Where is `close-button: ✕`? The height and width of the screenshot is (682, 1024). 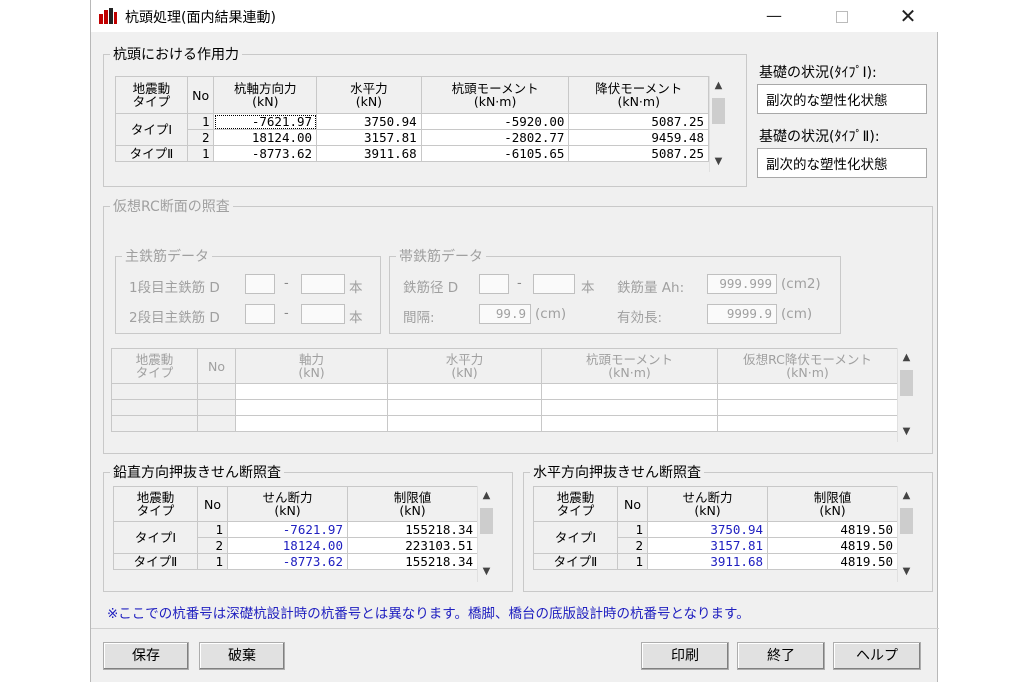
close-button: ✕ is located at coordinates (908, 16).